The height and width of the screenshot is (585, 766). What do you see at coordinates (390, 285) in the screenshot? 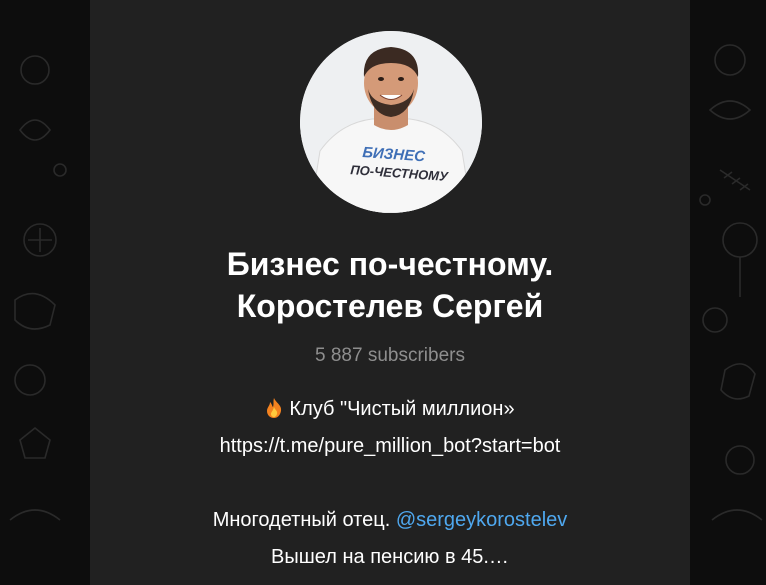
I see `channel-title: Бизнес по-честному. Коростелев Сергей` at bounding box center [390, 285].